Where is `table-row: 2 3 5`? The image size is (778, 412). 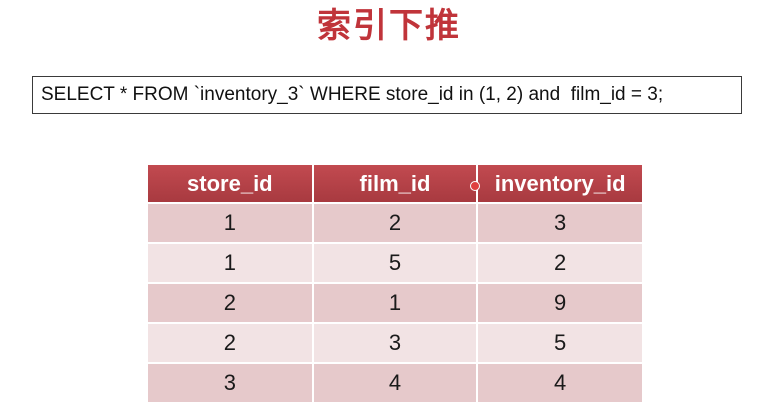 table-row: 2 3 5 is located at coordinates (395, 342).